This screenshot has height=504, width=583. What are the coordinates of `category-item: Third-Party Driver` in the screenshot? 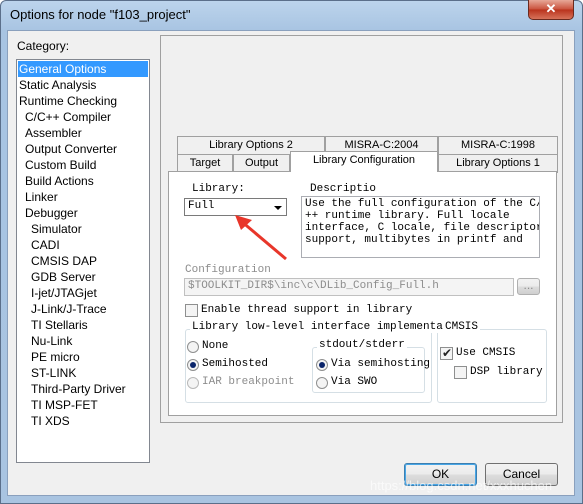 It's located at (78, 389).